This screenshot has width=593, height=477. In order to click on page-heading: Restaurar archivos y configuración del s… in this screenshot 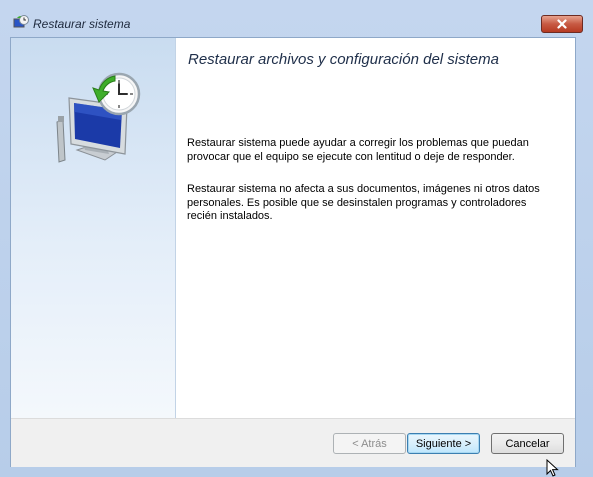, I will do `click(343, 59)`.